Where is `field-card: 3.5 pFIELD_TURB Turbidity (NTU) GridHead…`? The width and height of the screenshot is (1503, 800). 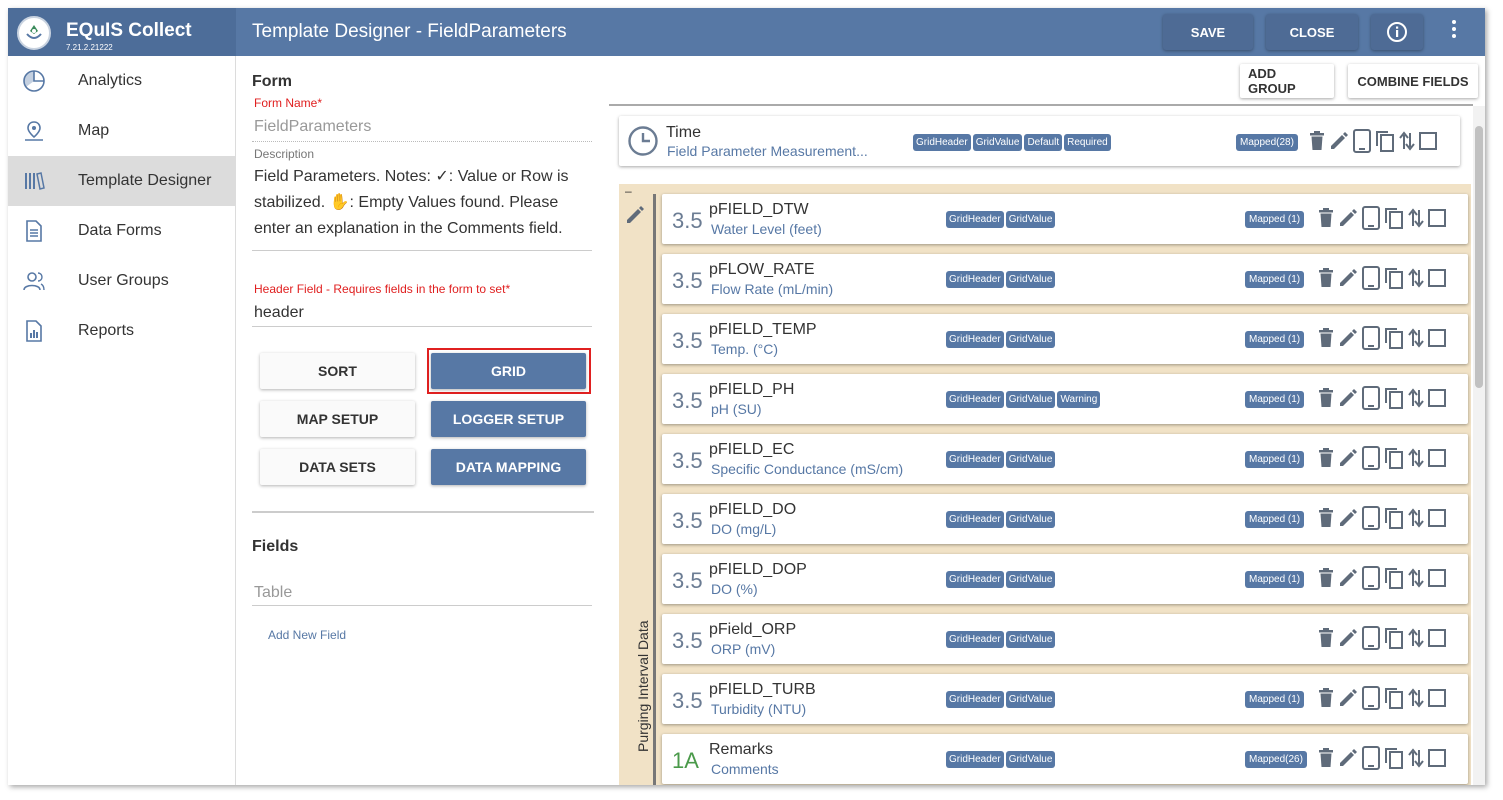
field-card: 3.5 pFIELD_TURB Turbidity (NTU) GridHead… is located at coordinates (1065, 699).